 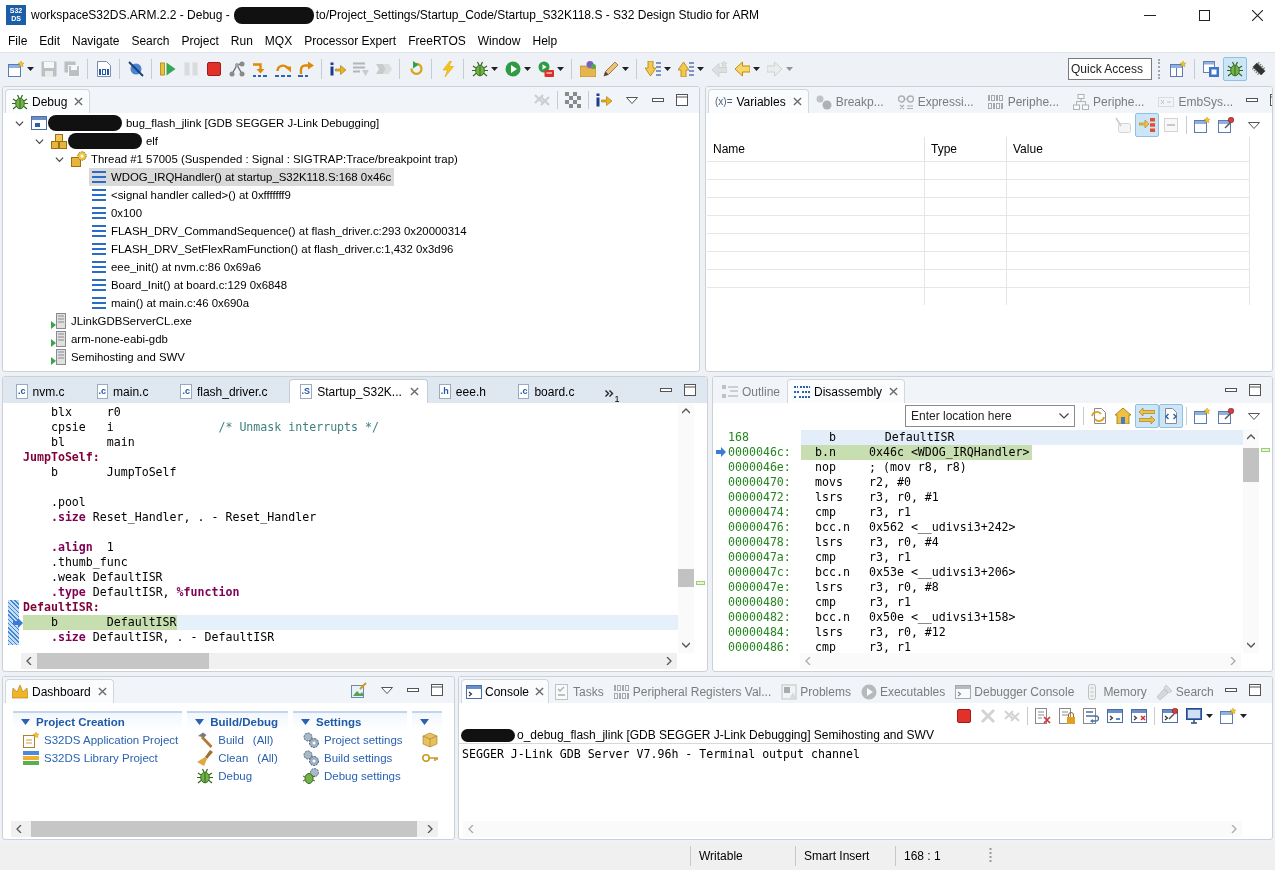 I want to click on view-tab: Outline, so click(x=751, y=391).